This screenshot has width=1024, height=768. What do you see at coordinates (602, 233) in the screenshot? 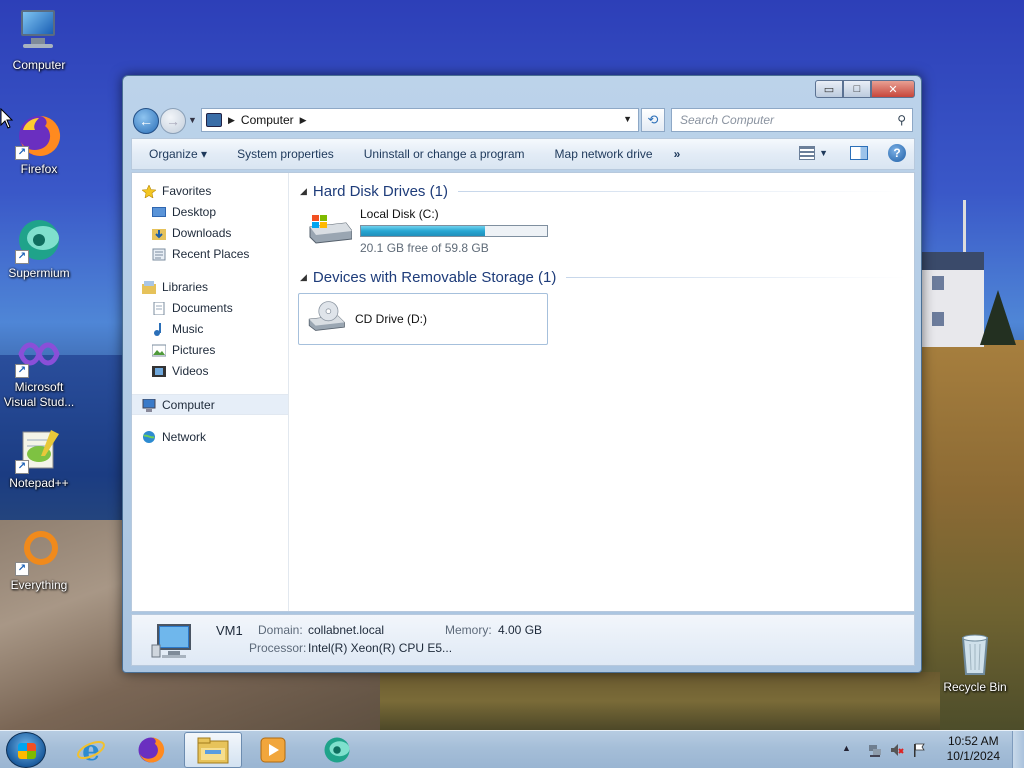
I see `drive-item-c: Local Disk (C:) 20.1 GB free of 59.8 GB` at bounding box center [602, 233].